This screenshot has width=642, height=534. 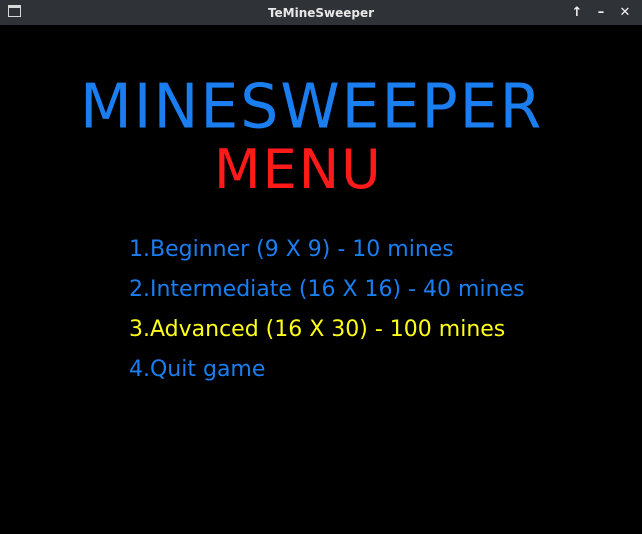 I want to click on game-title: MINESWEEPER, so click(x=312, y=107).